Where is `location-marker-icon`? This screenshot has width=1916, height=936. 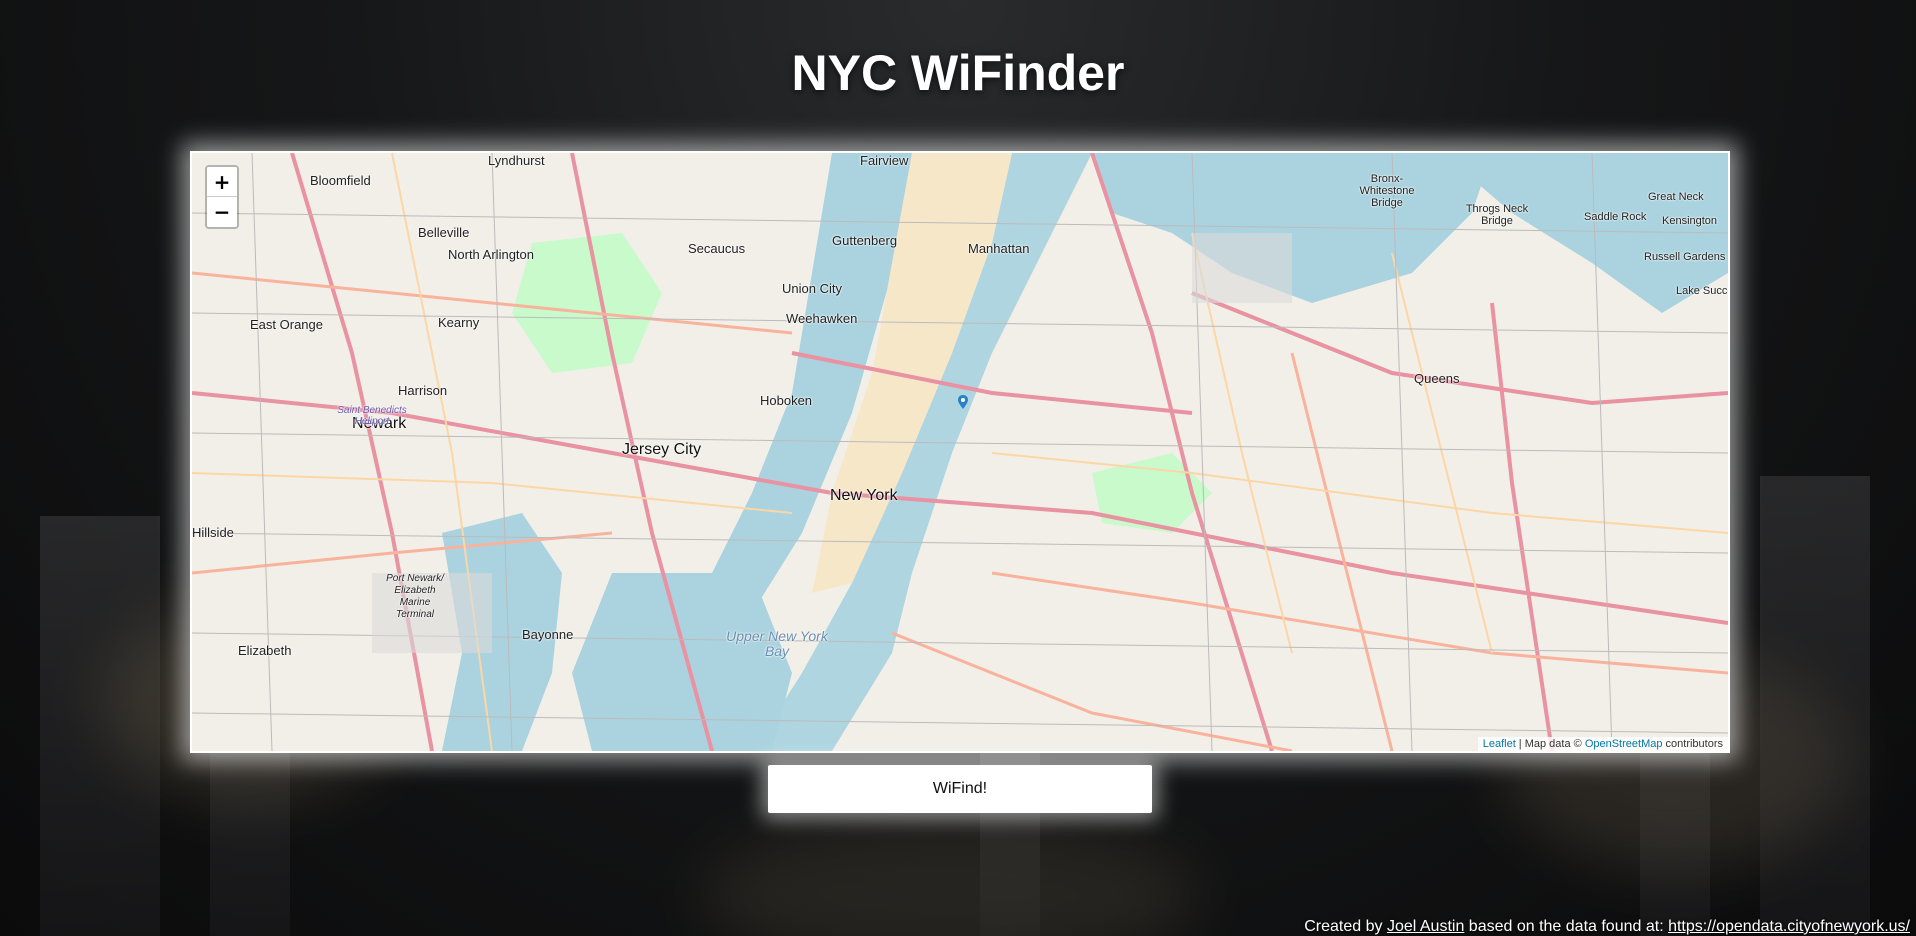 location-marker-icon is located at coordinates (963, 402).